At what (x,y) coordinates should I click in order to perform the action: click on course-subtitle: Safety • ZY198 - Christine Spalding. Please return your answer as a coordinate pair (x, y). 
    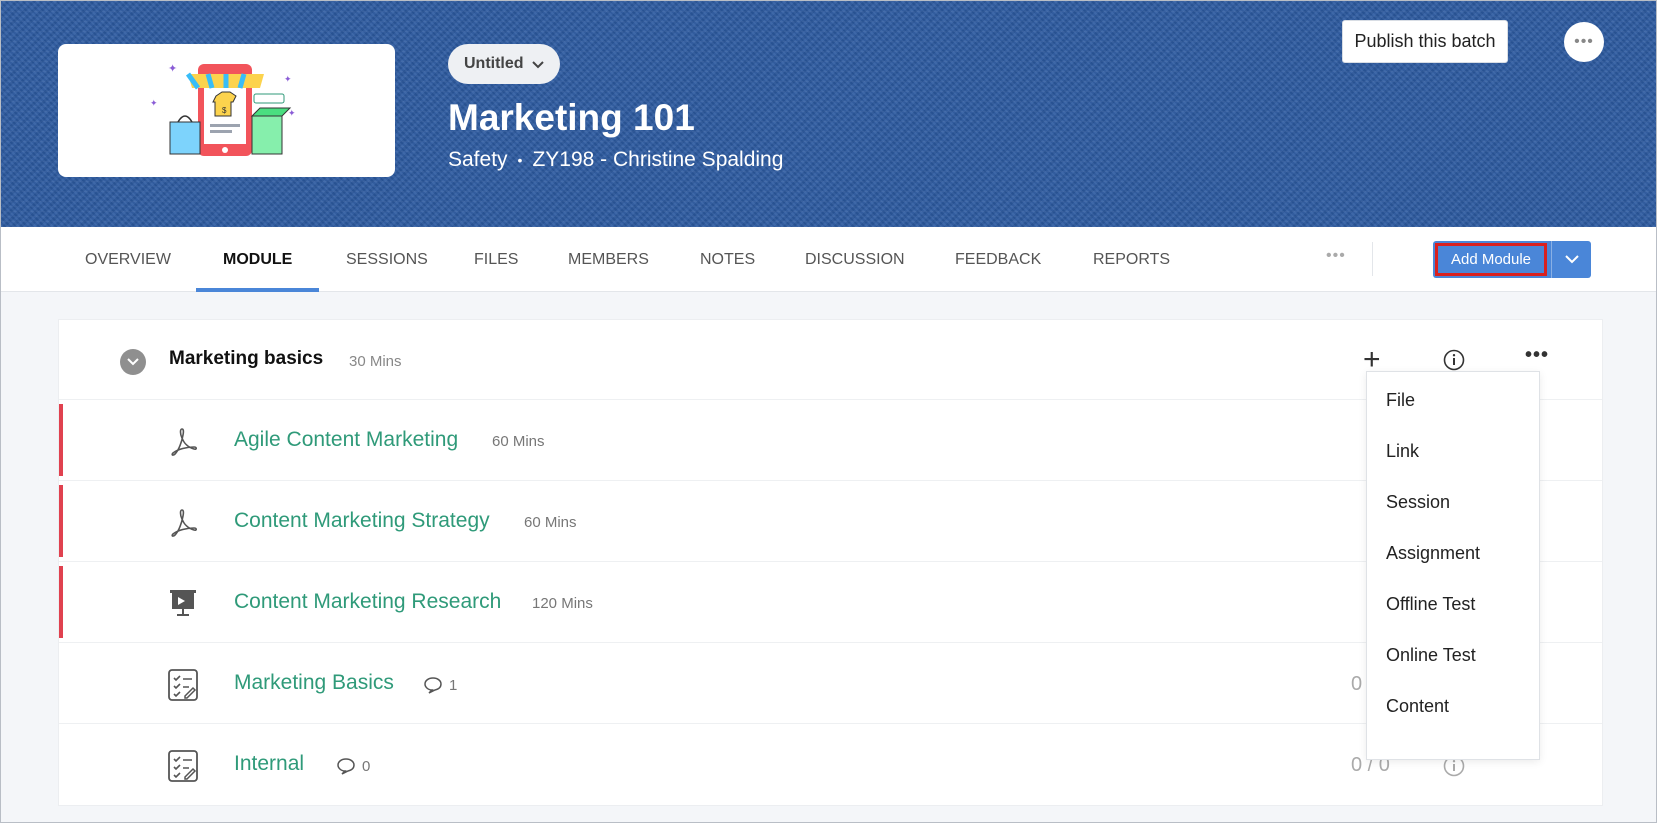
    Looking at the image, I should click on (615, 160).